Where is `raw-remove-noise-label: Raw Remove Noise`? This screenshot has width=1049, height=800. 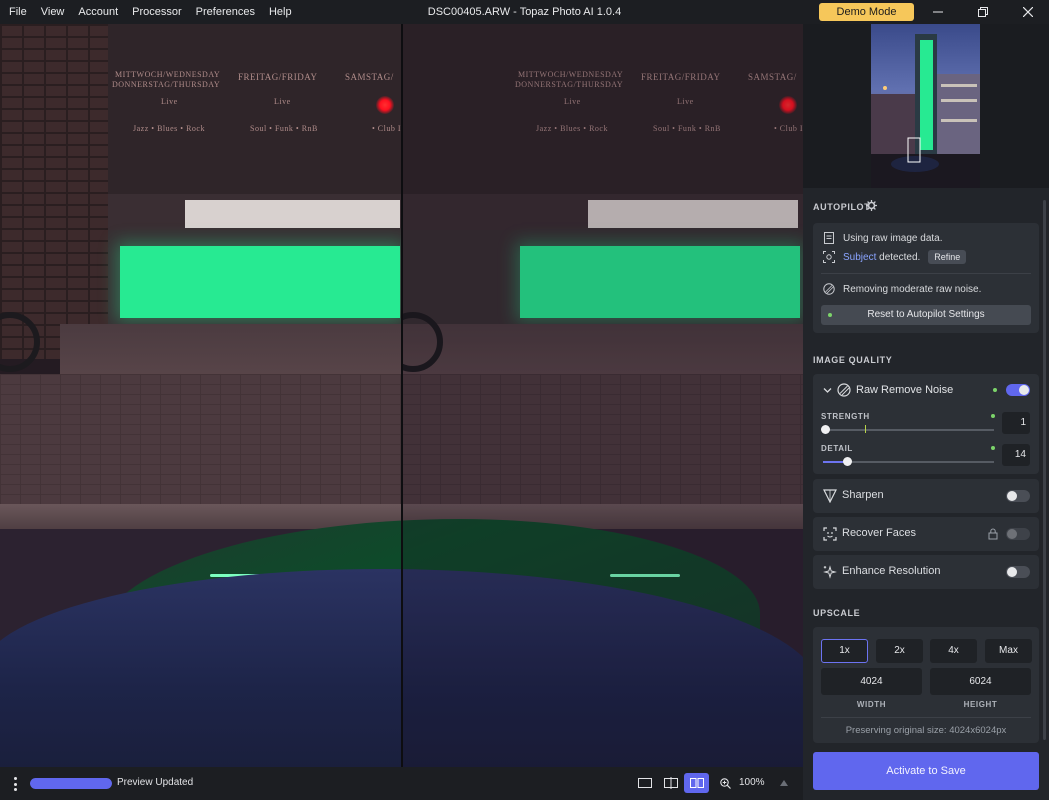 raw-remove-noise-label: Raw Remove Noise is located at coordinates (905, 390).